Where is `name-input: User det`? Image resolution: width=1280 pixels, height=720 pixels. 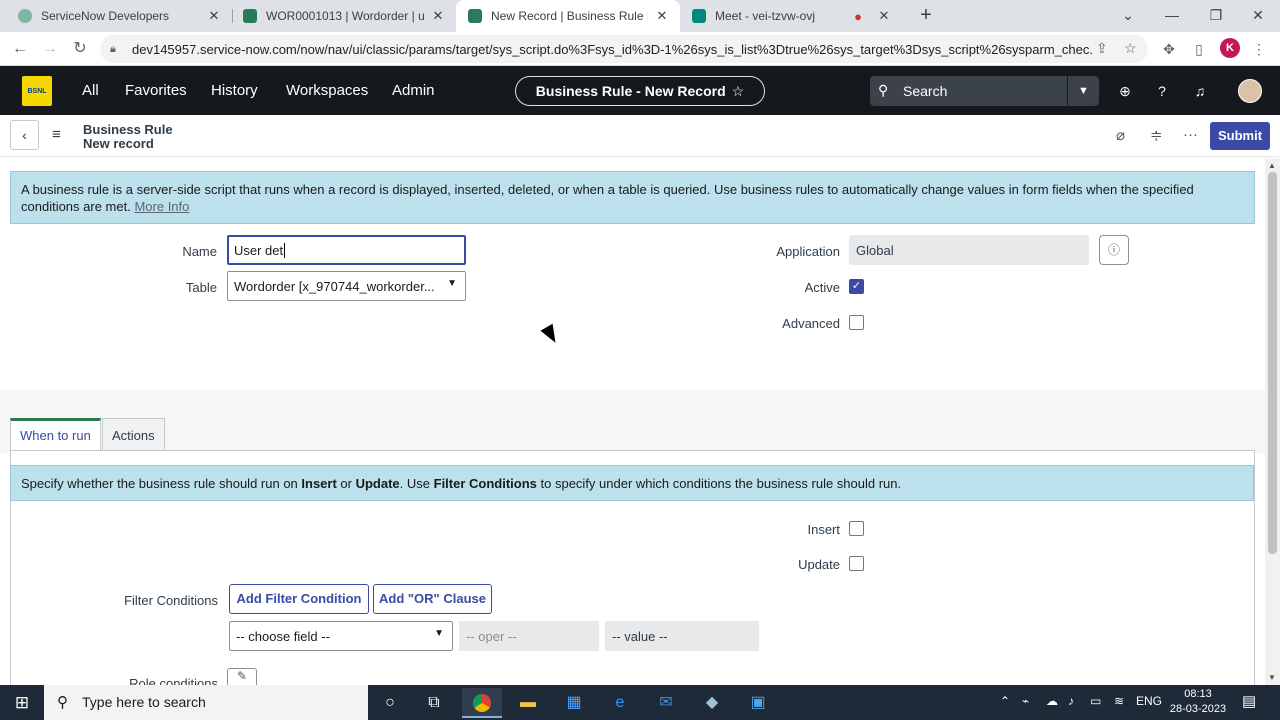
name-input: User det is located at coordinates (346, 250).